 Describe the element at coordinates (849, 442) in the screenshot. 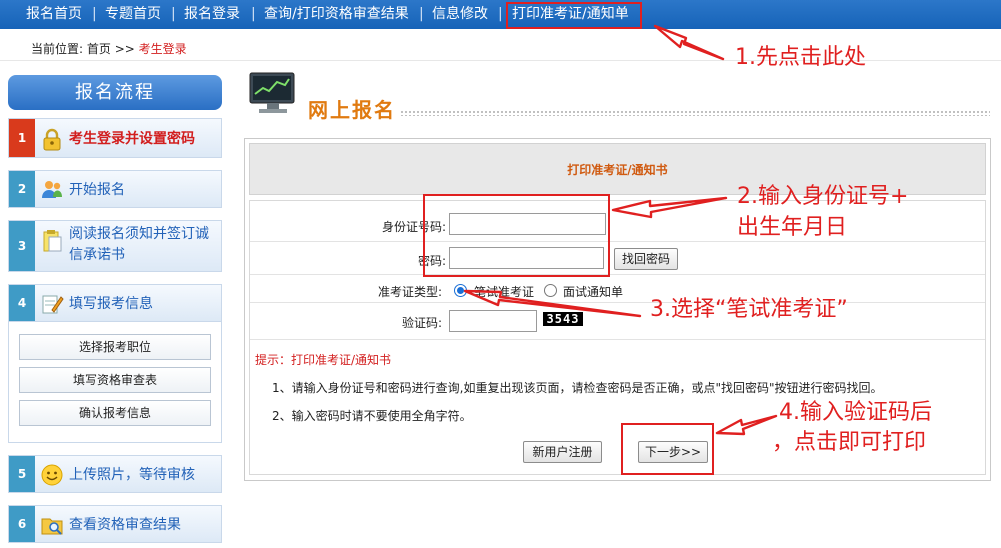

I see `annotation-step-4-line2: ，点击即可打印` at that location.